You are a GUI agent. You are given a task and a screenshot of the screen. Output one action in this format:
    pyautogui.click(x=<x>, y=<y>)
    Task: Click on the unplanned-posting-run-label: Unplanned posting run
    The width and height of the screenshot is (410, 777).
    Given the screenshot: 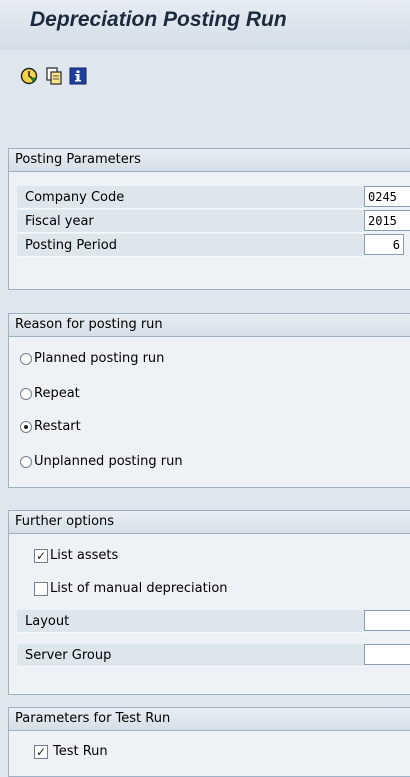 What is the action you would take?
    pyautogui.click(x=108, y=462)
    